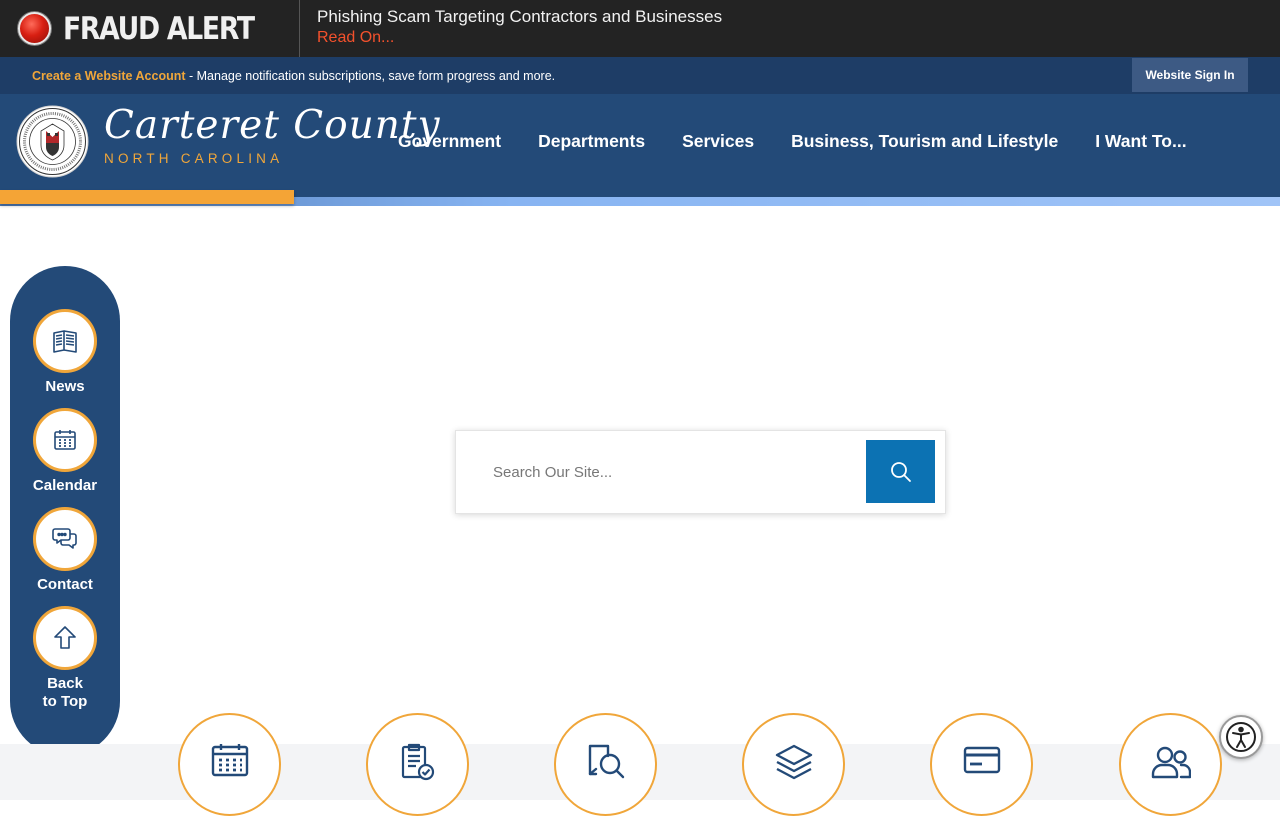 This screenshot has height=816, width=1280. I want to click on quick-link-gis-maps, so click(793, 764).